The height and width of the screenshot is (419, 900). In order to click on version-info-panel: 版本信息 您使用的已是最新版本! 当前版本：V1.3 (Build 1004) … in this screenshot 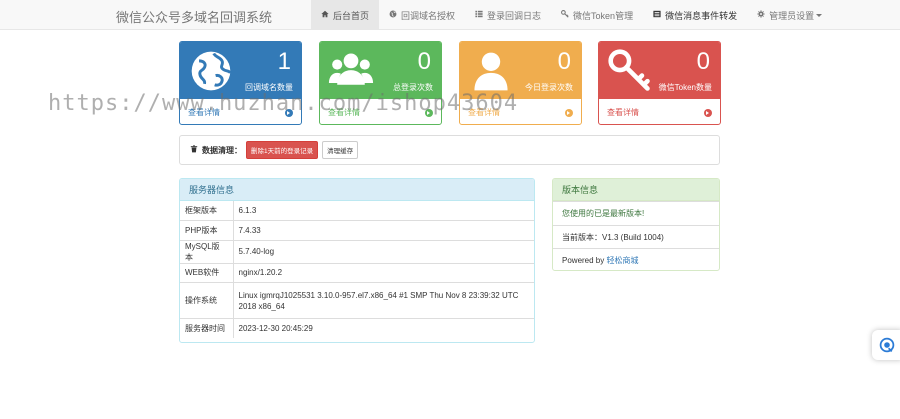, I will do `click(636, 224)`.